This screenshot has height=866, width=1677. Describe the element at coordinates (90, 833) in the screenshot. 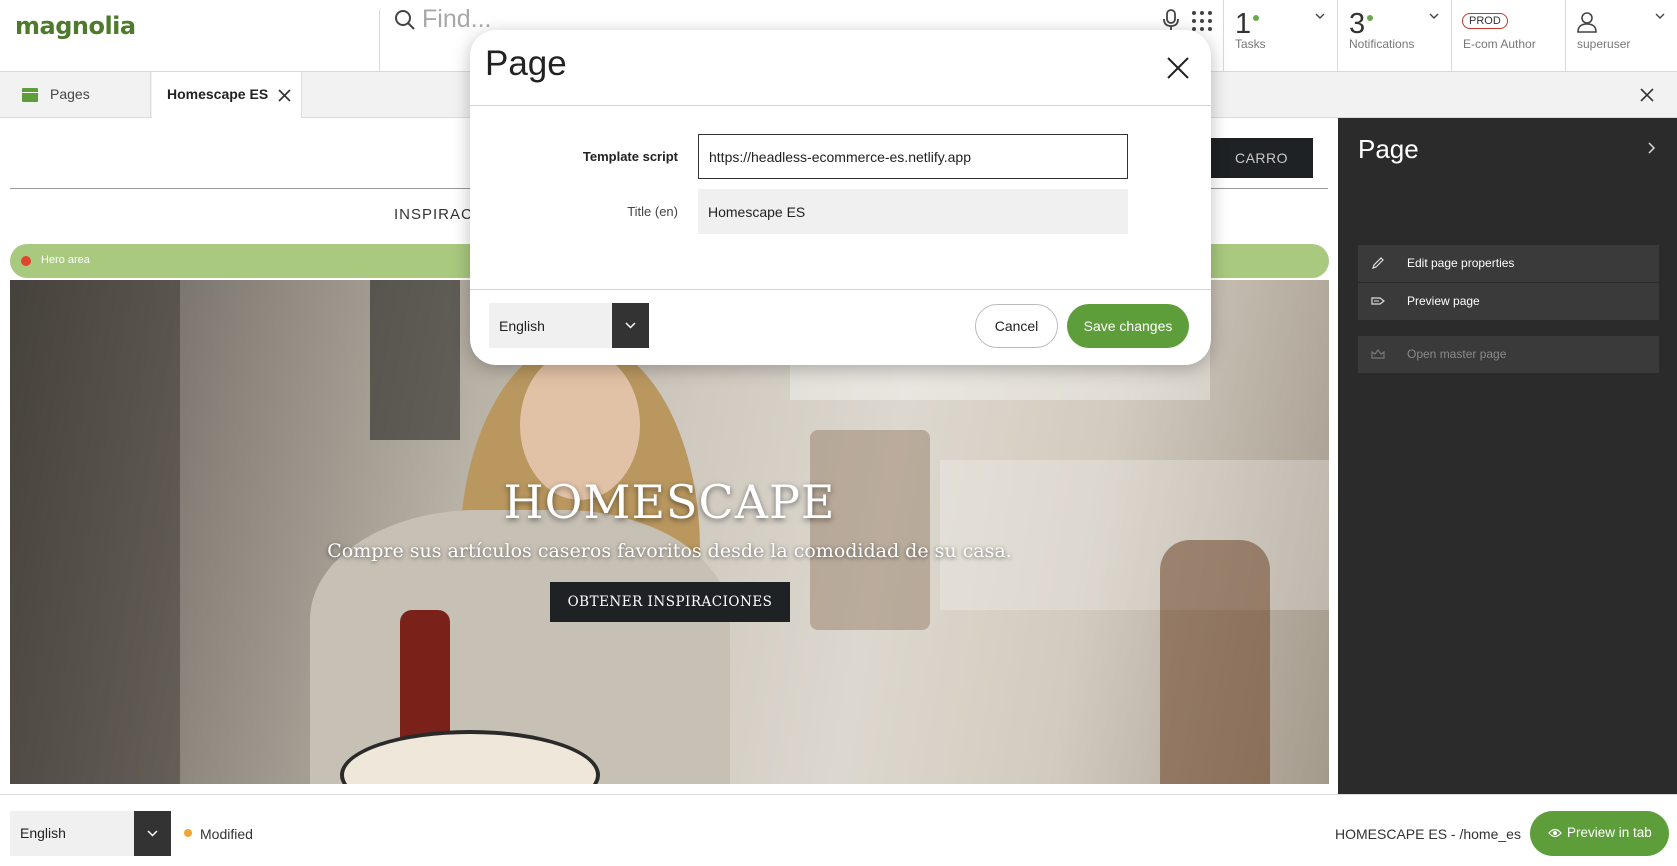

I see `language-select: English` at that location.